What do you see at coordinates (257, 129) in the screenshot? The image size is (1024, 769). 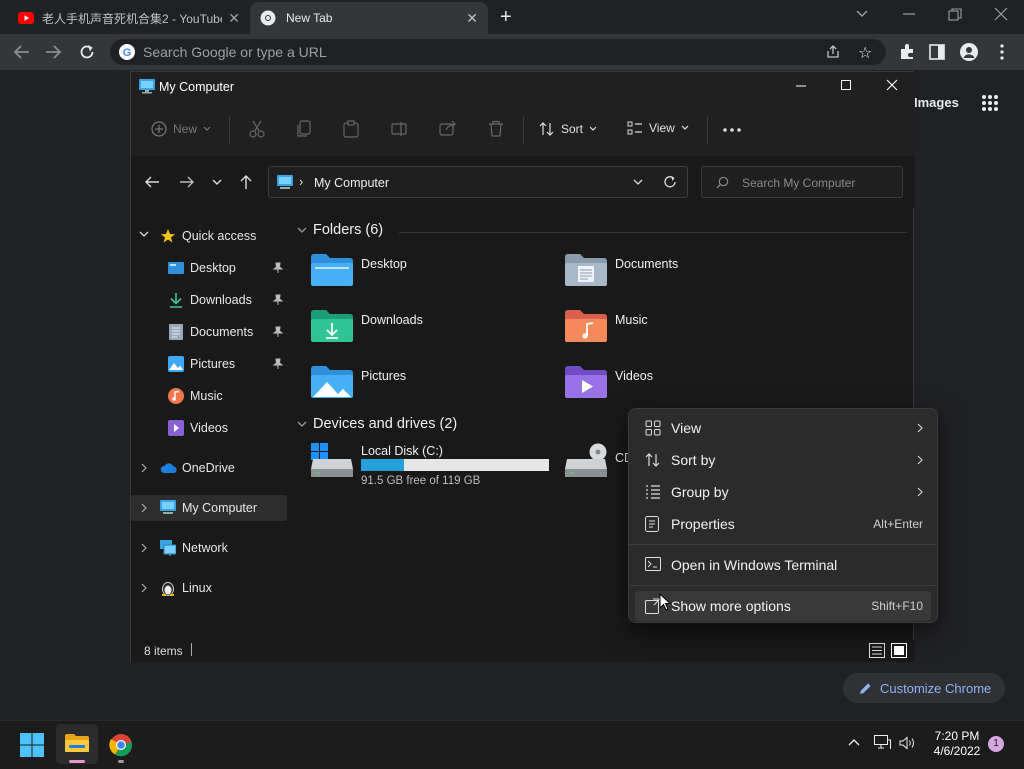 I see `cut-icon` at bounding box center [257, 129].